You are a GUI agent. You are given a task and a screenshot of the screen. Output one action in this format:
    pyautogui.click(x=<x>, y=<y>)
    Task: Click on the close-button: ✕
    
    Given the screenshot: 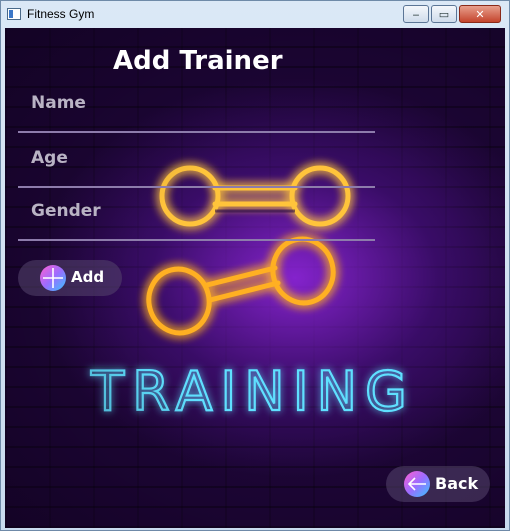 What is the action you would take?
    pyautogui.click(x=480, y=14)
    